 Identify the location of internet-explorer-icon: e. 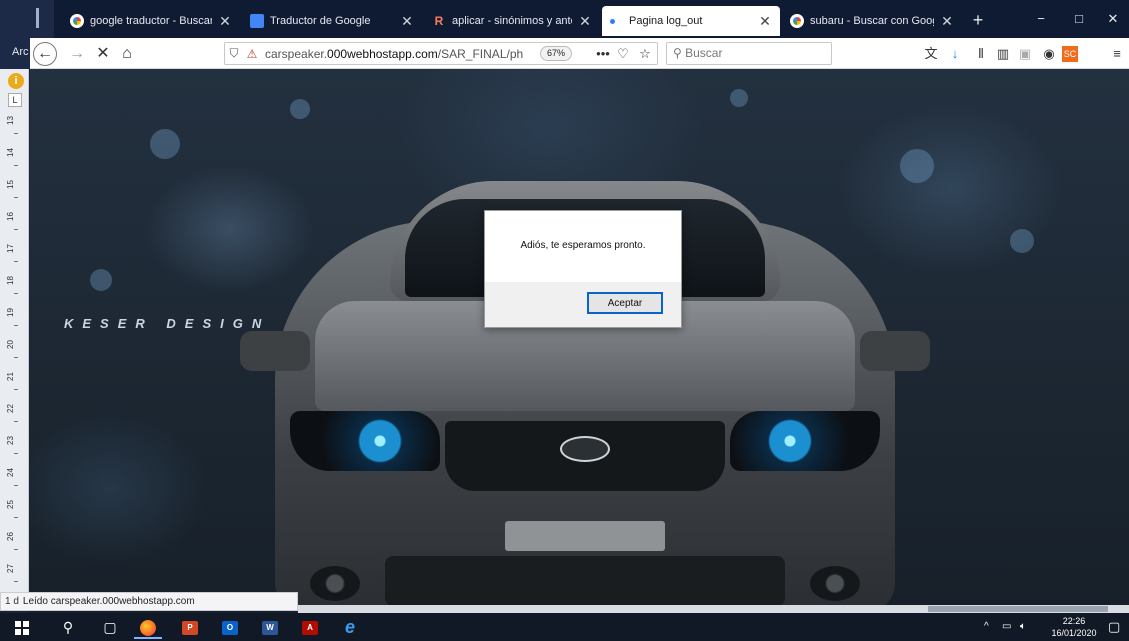
(349, 627).